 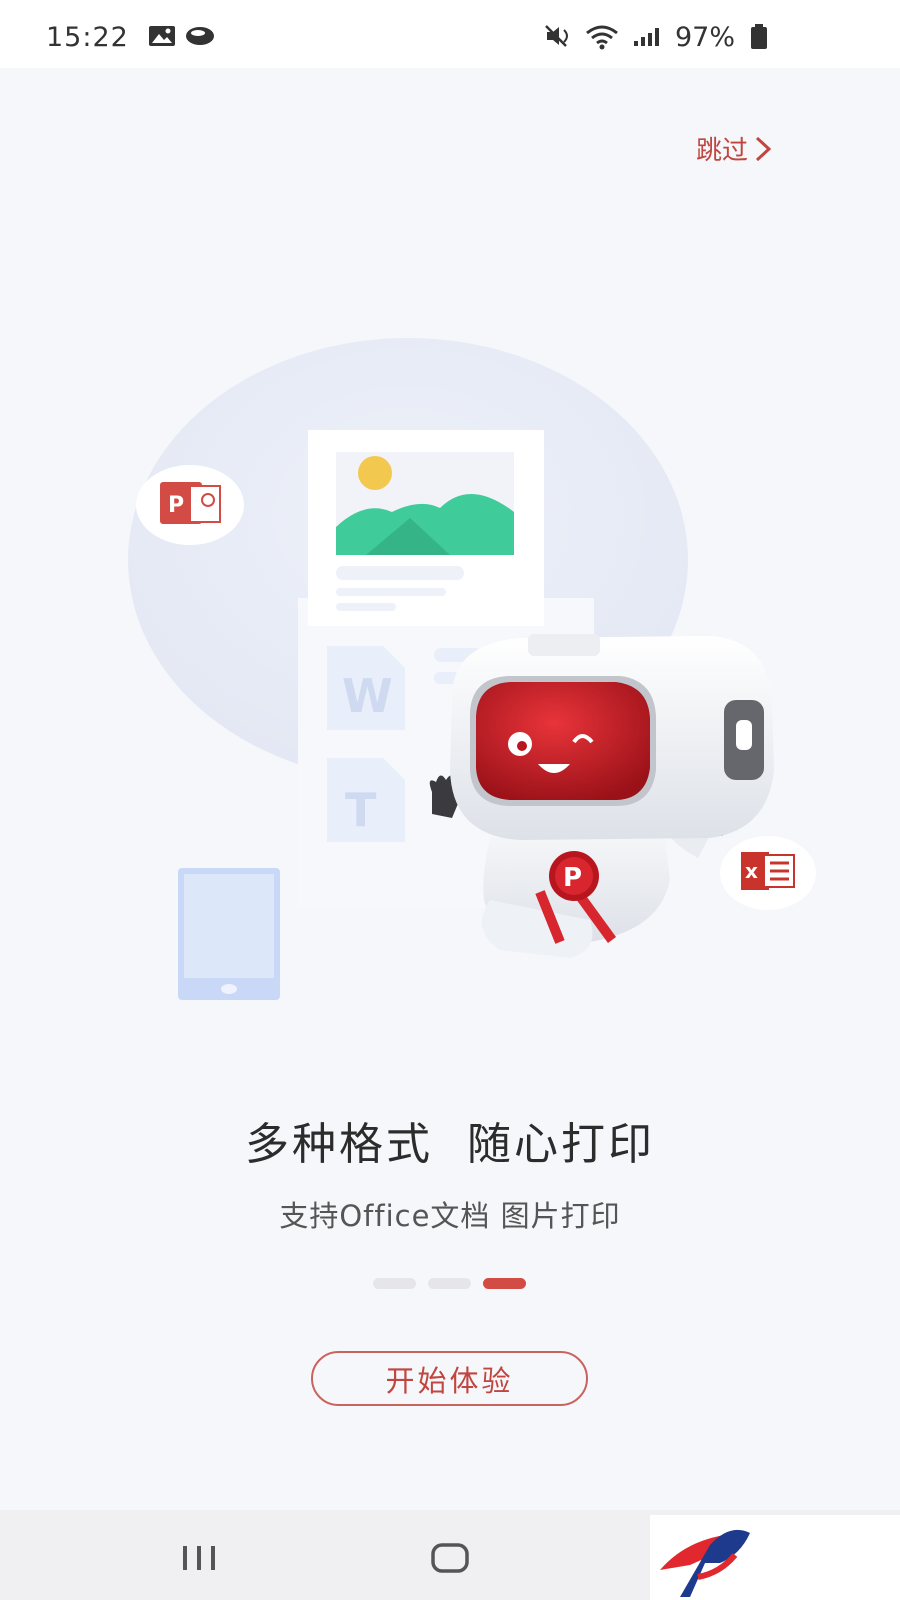 I want to click on slide-headline: 多种格式 随心打印, so click(x=450, y=1144).